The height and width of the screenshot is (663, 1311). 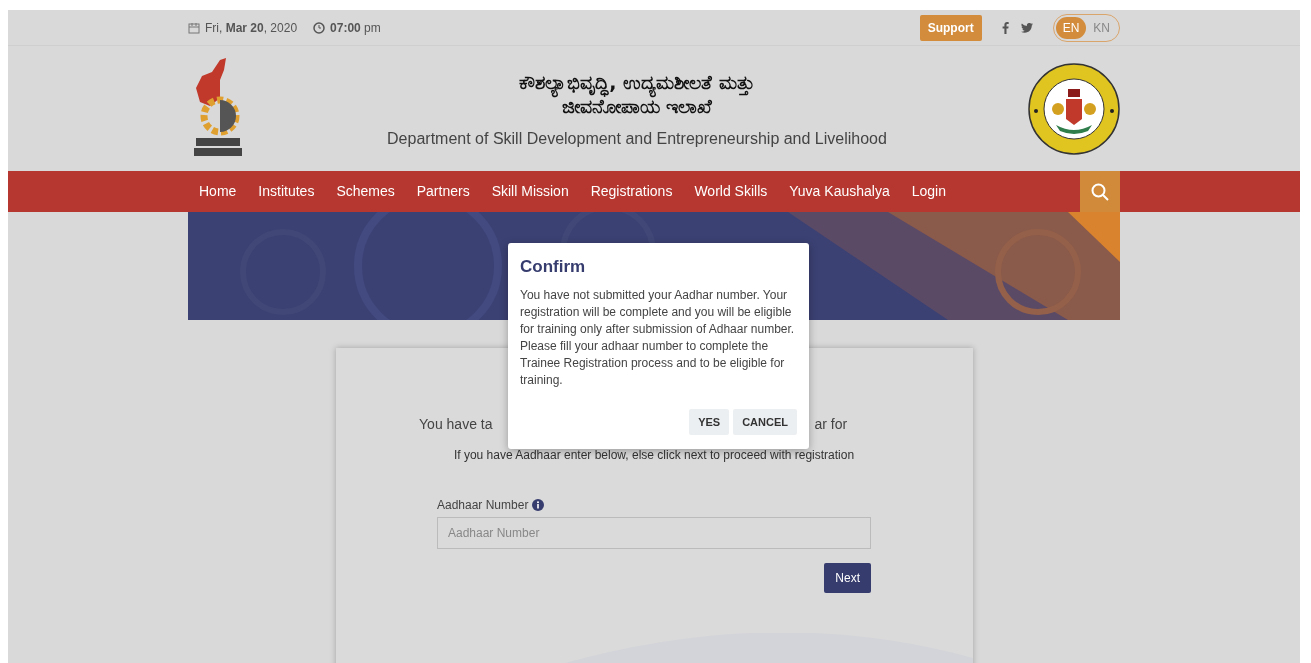 I want to click on next-button: Next, so click(x=847, y=578).